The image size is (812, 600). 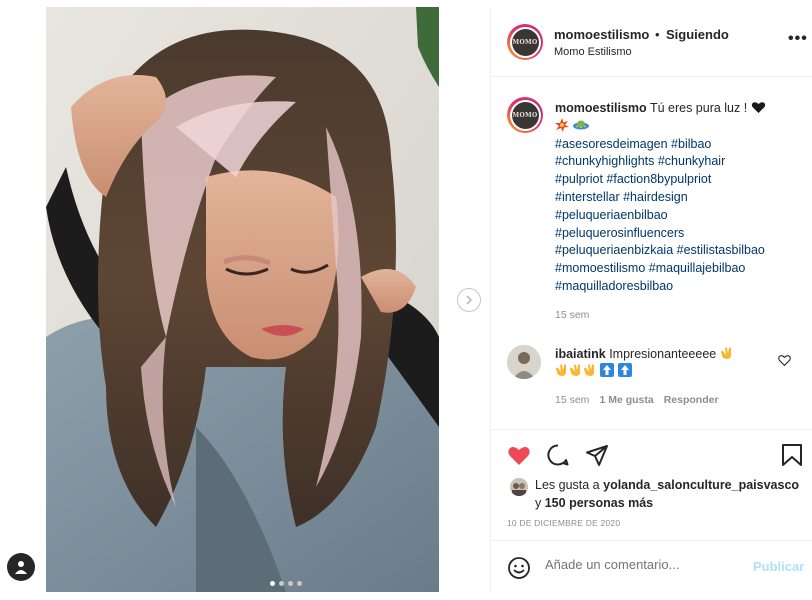 What do you see at coordinates (651, 430) in the screenshot?
I see `actions-divider` at bounding box center [651, 430].